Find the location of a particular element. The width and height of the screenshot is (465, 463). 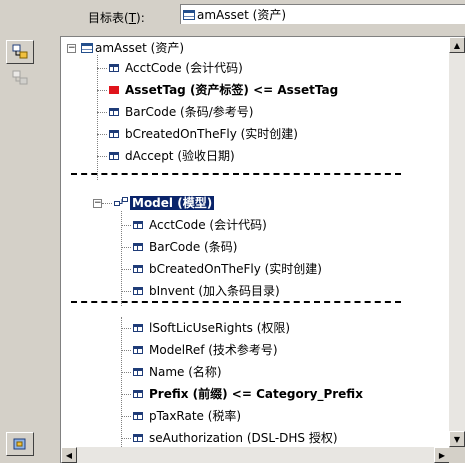

field-label: Prefix (前缀) <= Category_Prefix is located at coordinates (256, 394).